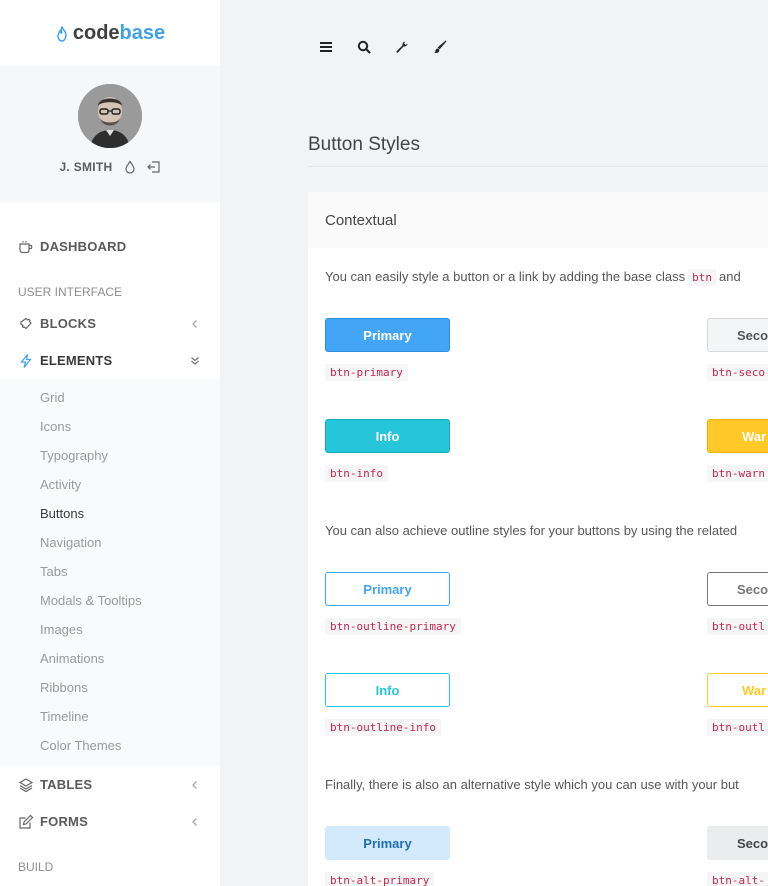 The width and height of the screenshot is (768, 886). I want to click on cup-icon, so click(26, 247).